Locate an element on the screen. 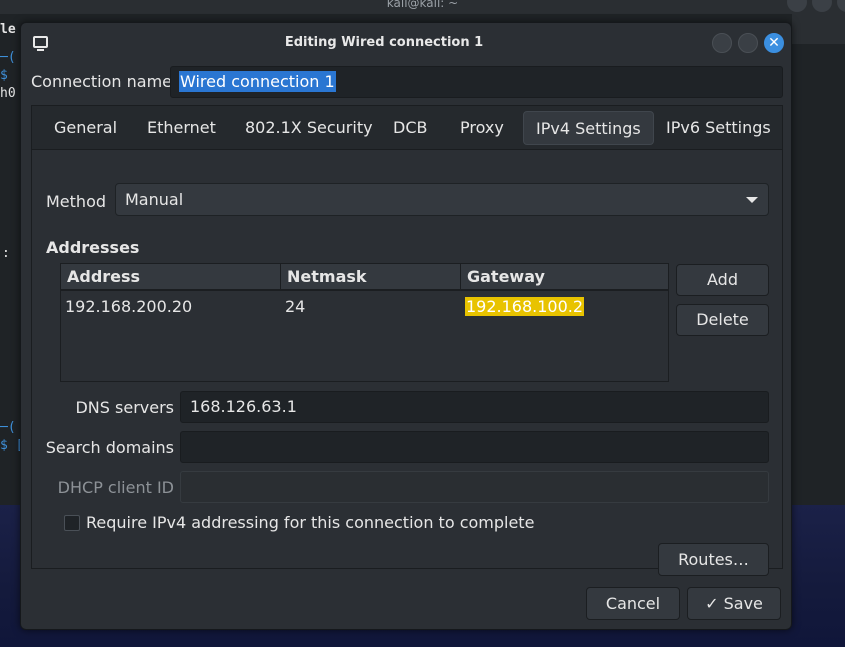 The image size is (845, 647). tab-dcb: DCB is located at coordinates (410, 128).